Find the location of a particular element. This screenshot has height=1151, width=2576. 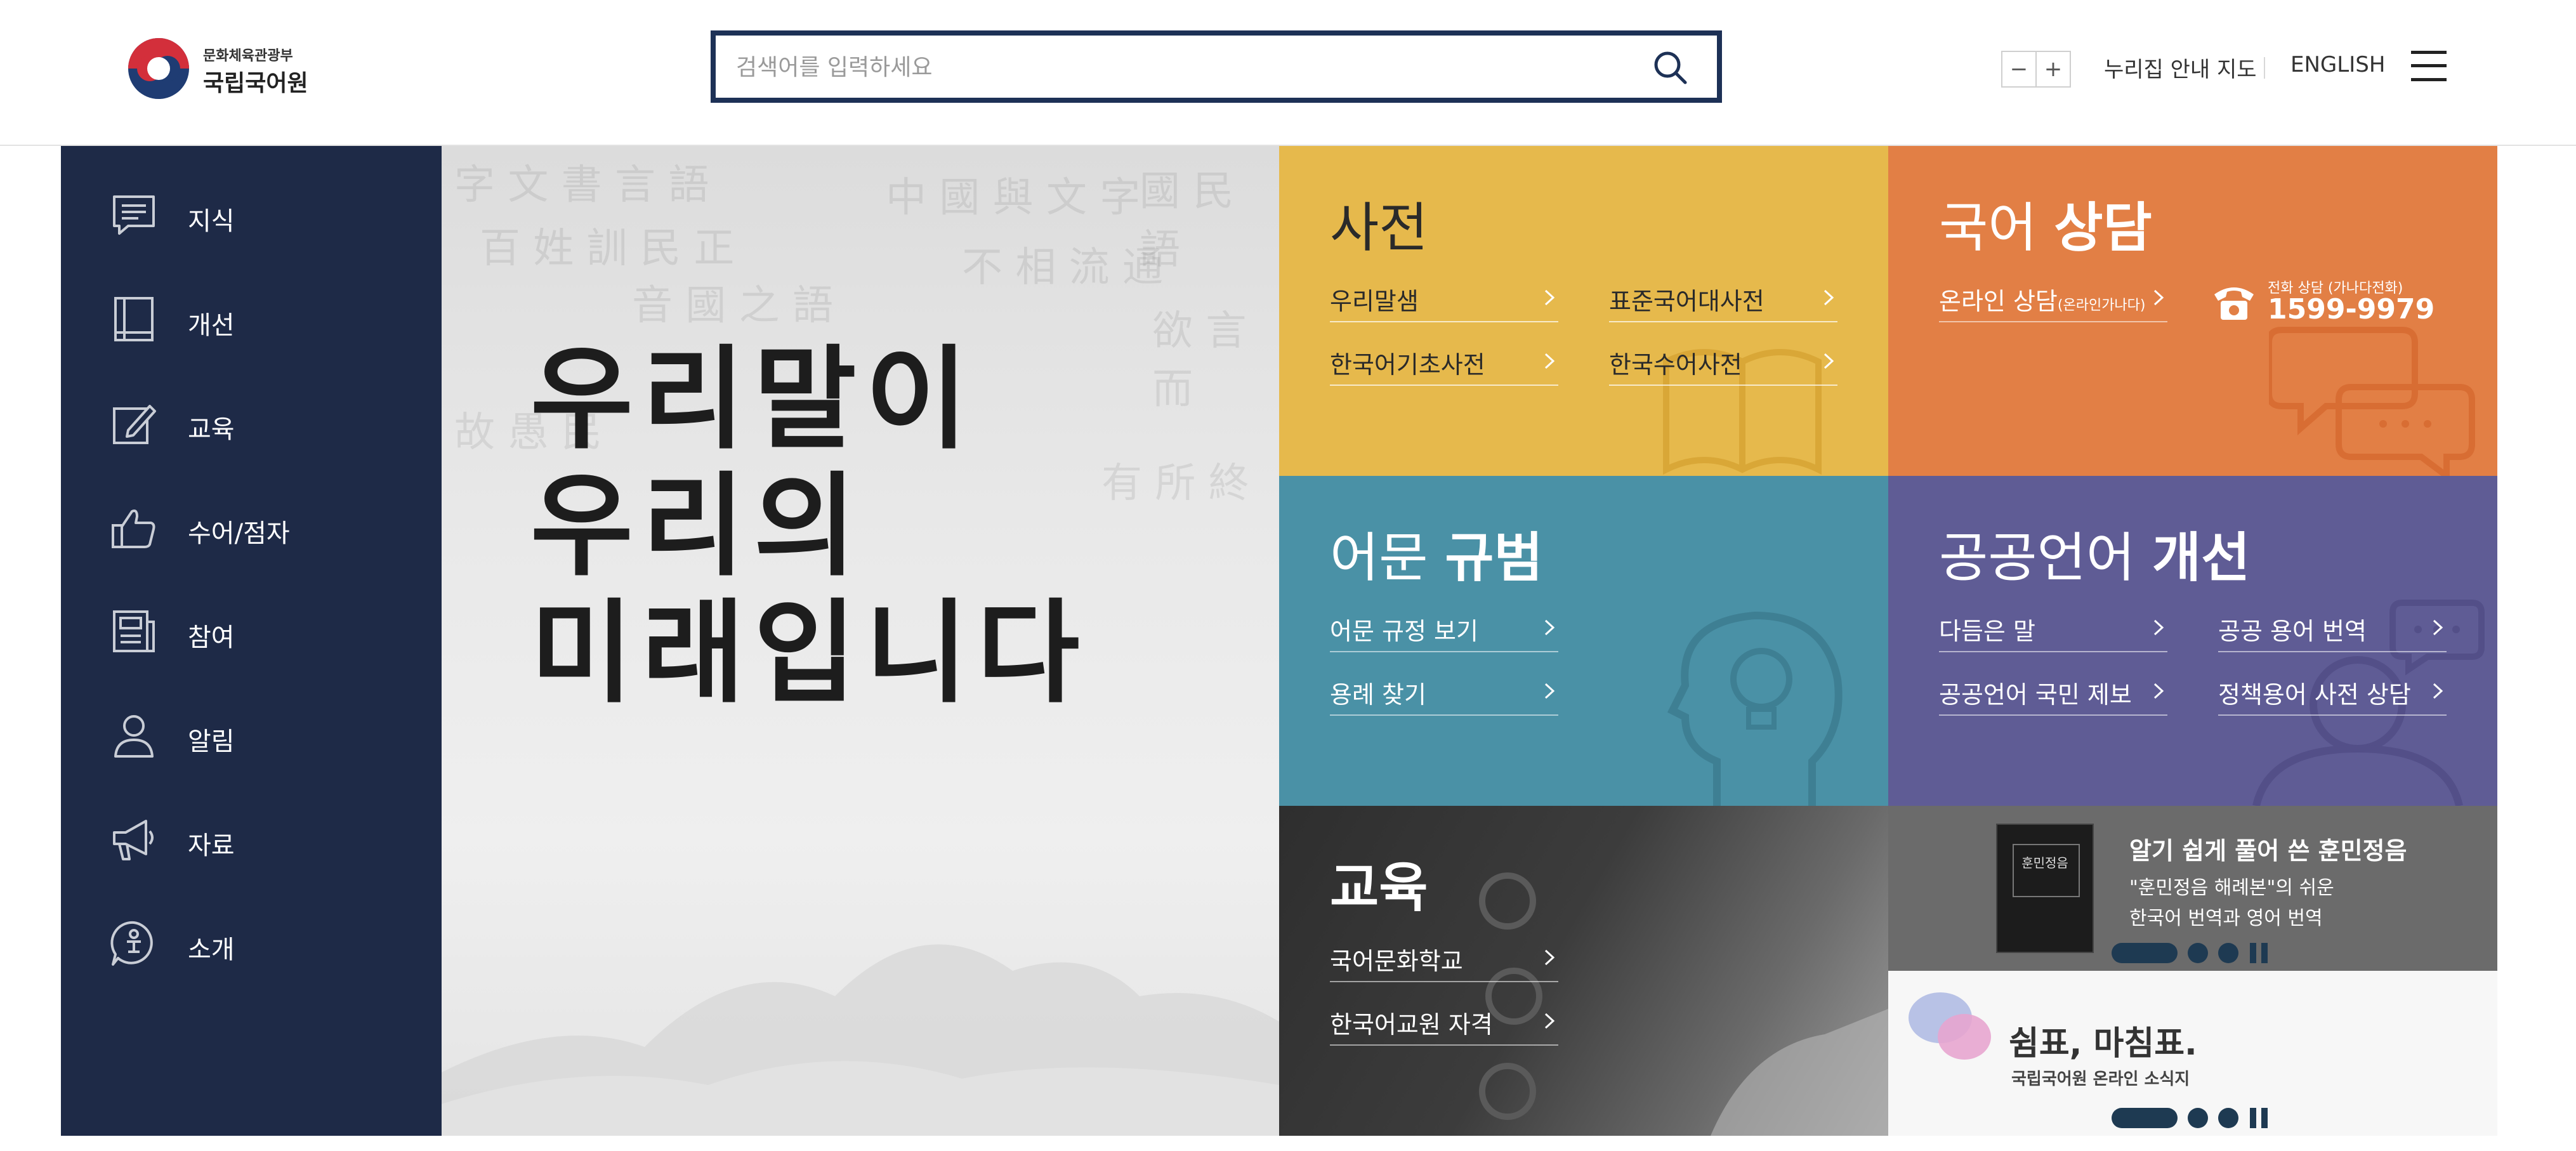

head-lightbulb-icon is located at coordinates (1755, 709).